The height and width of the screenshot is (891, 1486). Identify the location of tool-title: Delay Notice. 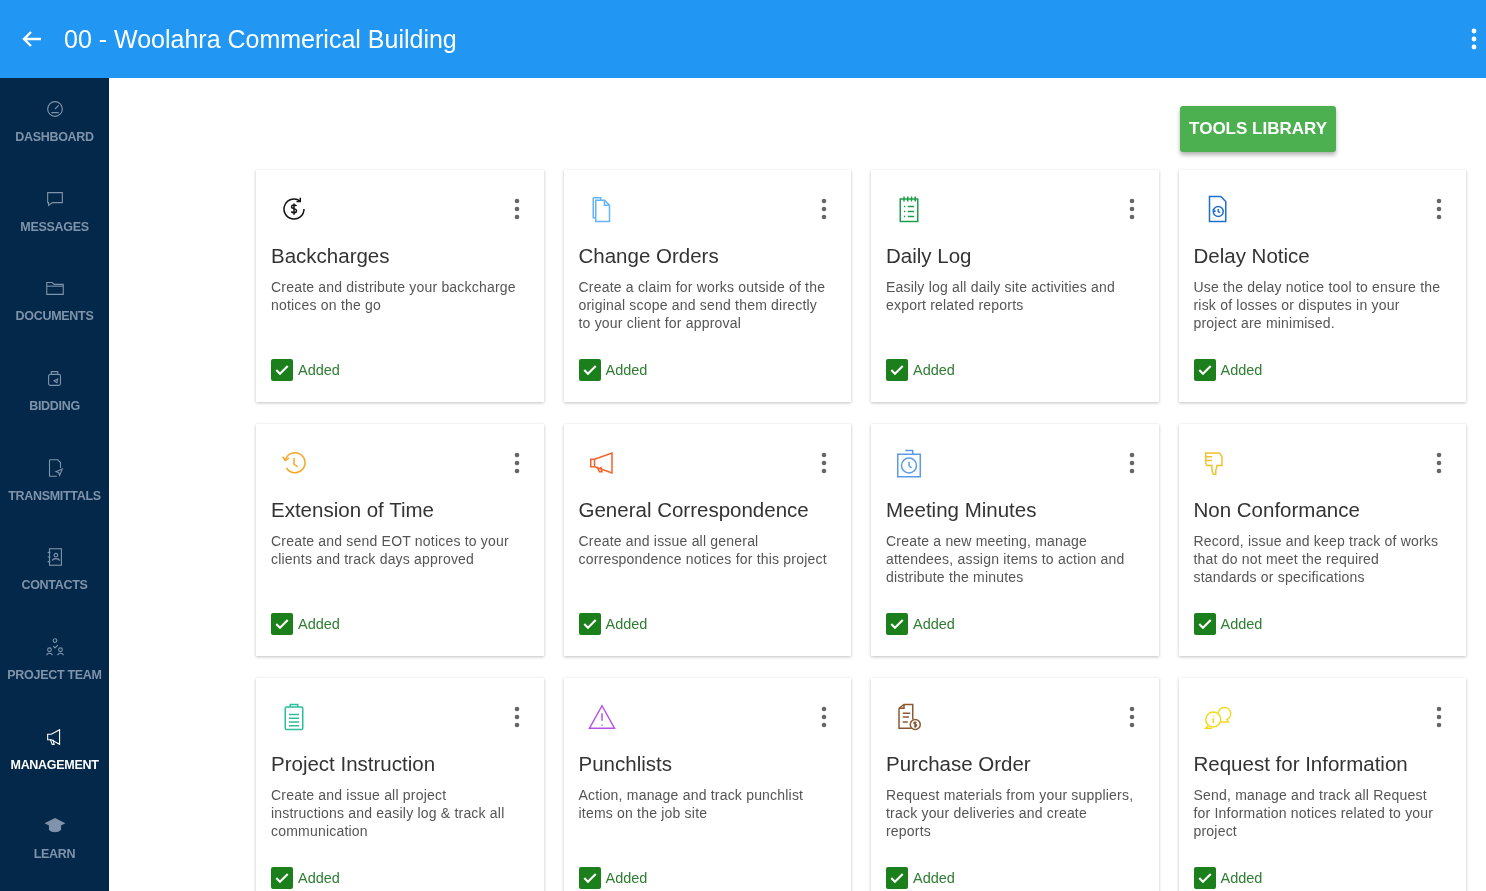
(1252, 256).